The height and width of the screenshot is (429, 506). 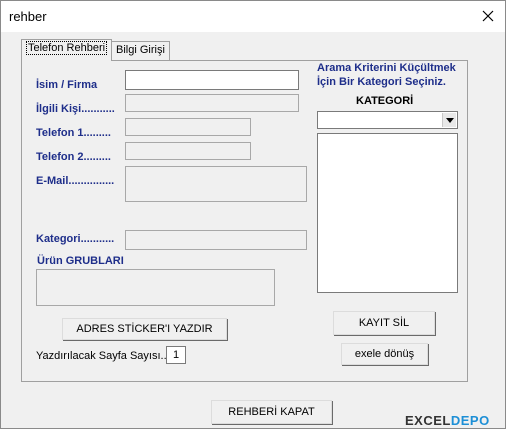 What do you see at coordinates (384, 354) in the screenshot?
I see `back-to-excel-button: exele dönüş` at bounding box center [384, 354].